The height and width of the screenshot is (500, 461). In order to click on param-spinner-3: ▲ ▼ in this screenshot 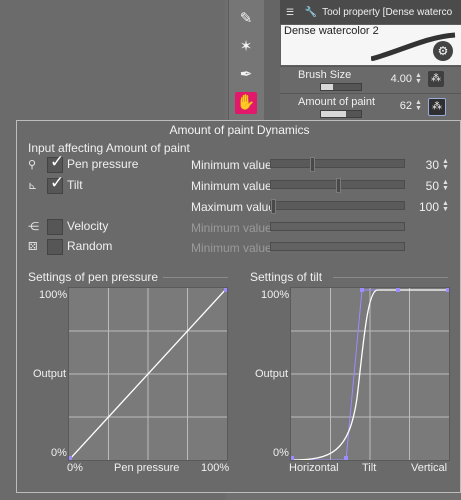, I will do `click(445, 206)`.